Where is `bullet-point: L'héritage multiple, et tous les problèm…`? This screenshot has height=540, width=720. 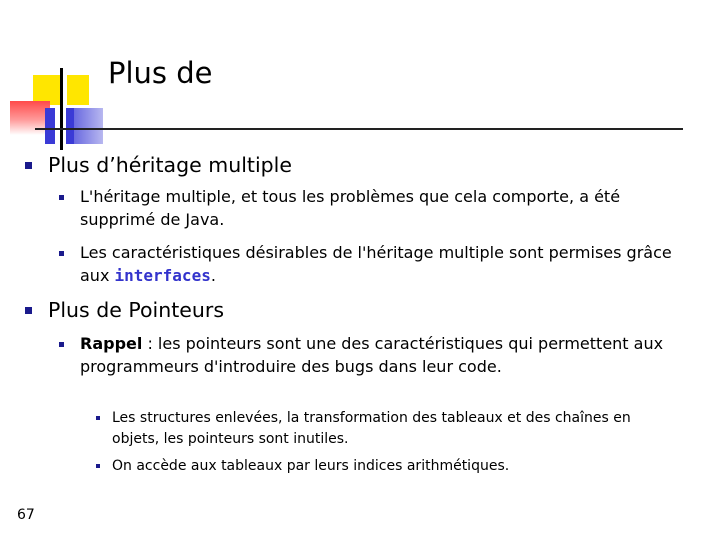
bullet-point: L'héritage multiple, et tous les problèm… is located at coordinates (350, 208).